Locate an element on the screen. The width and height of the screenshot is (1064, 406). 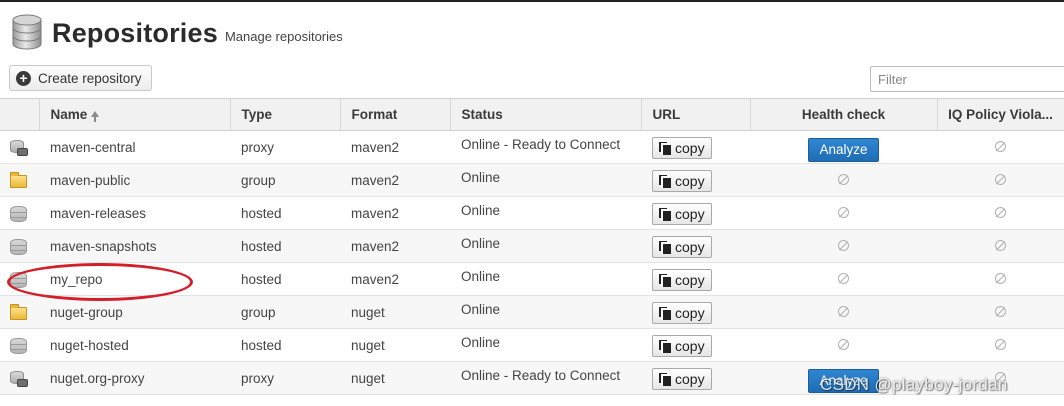
table-row: nuget-hosted hosted nuget Online copy is located at coordinates (532, 345).